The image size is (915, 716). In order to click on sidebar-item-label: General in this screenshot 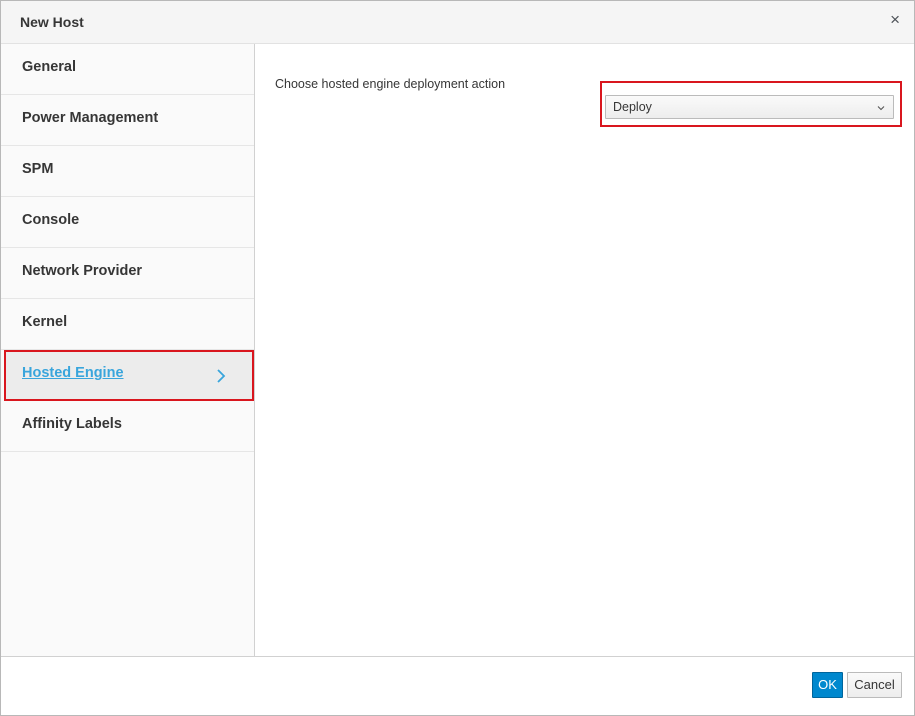, I will do `click(49, 67)`.